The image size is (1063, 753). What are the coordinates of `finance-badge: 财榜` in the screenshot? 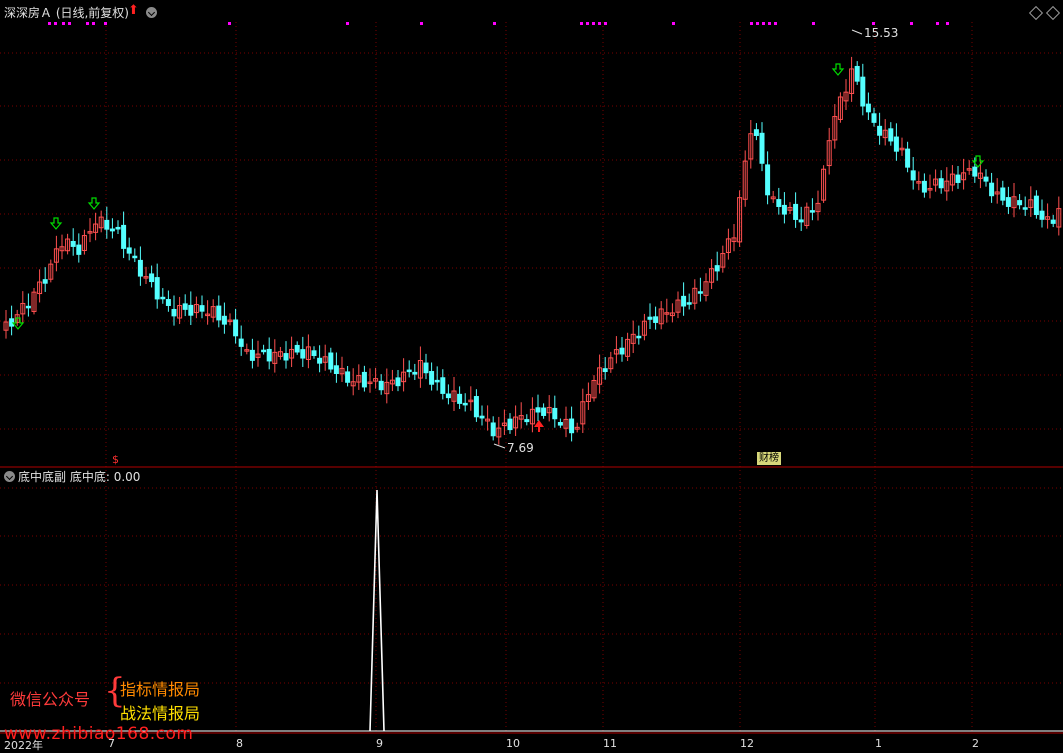 It's located at (769, 458).